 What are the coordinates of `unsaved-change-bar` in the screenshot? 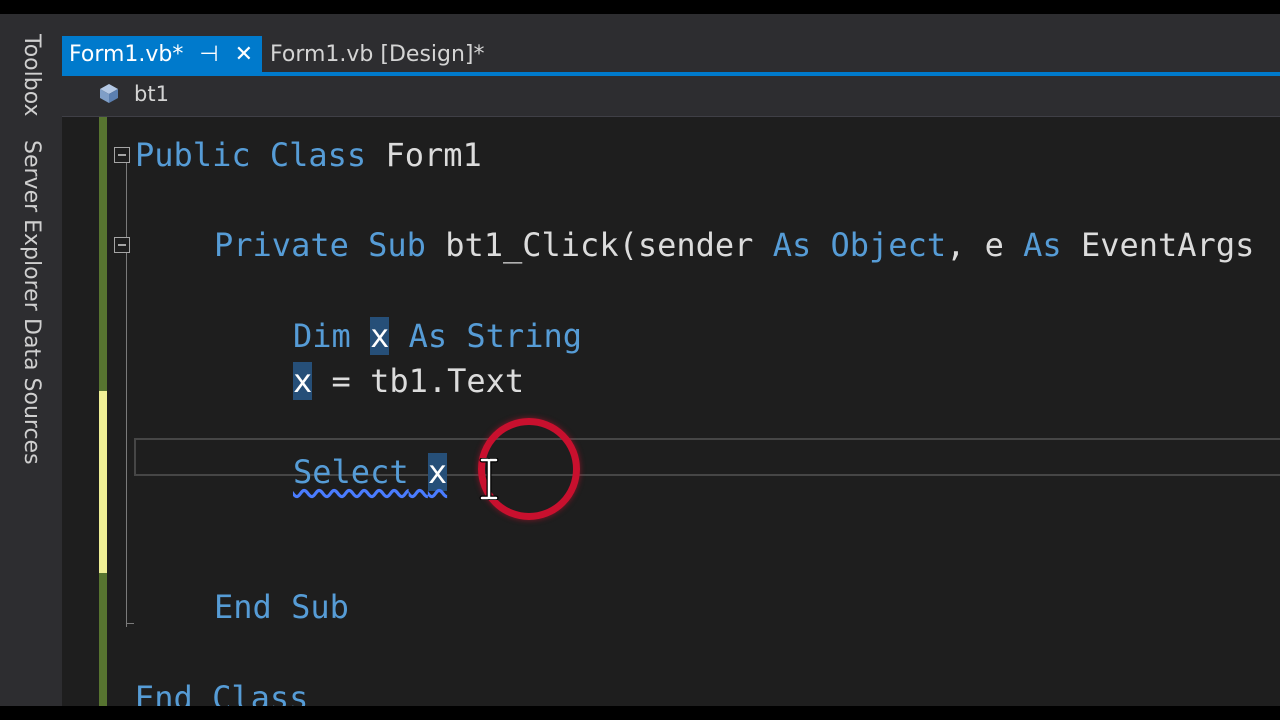 It's located at (103, 482).